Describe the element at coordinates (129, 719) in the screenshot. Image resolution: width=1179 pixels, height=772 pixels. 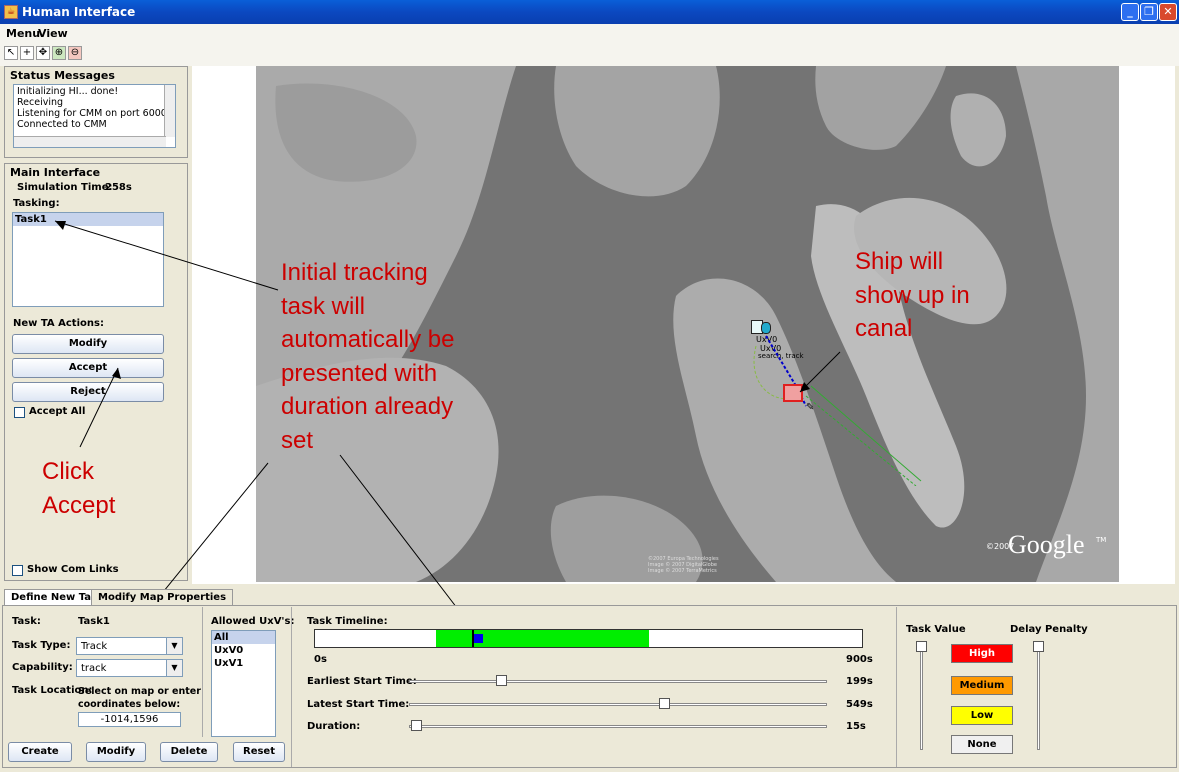
I see `location-field: -1014,1596` at that location.